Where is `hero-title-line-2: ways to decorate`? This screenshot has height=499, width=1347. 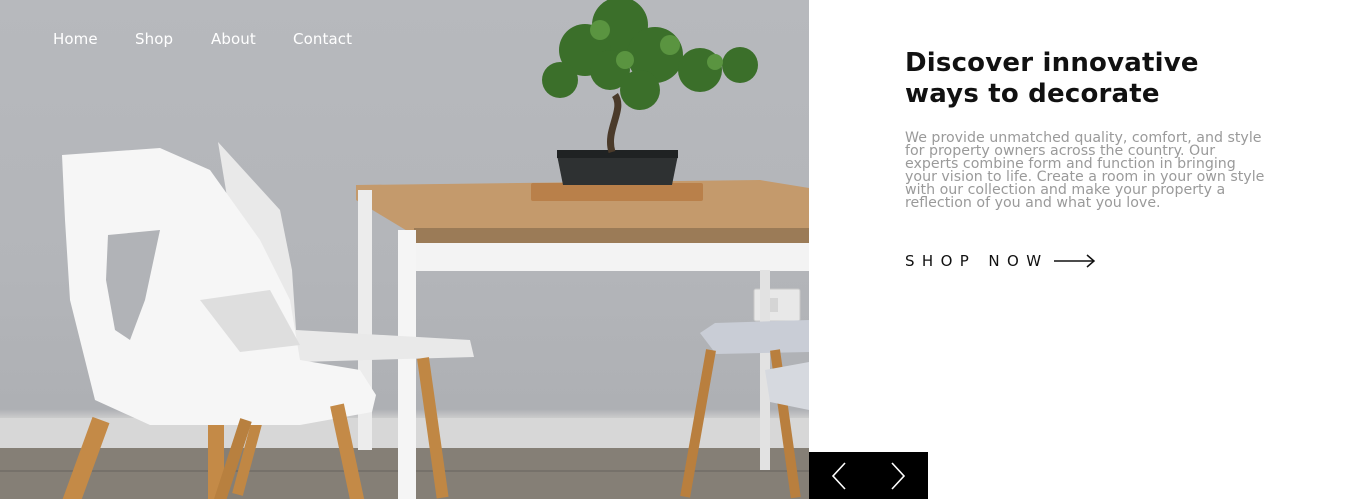
hero-title-line-2: ways to decorate is located at coordinates (1032, 94).